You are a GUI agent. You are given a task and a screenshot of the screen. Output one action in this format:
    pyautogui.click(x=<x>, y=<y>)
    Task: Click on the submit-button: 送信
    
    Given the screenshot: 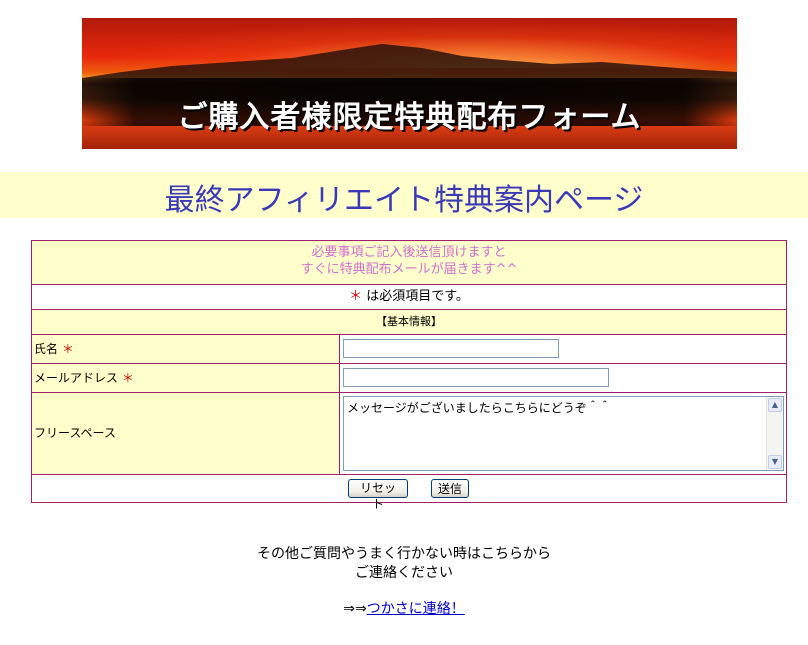 What is the action you would take?
    pyautogui.click(x=450, y=488)
    